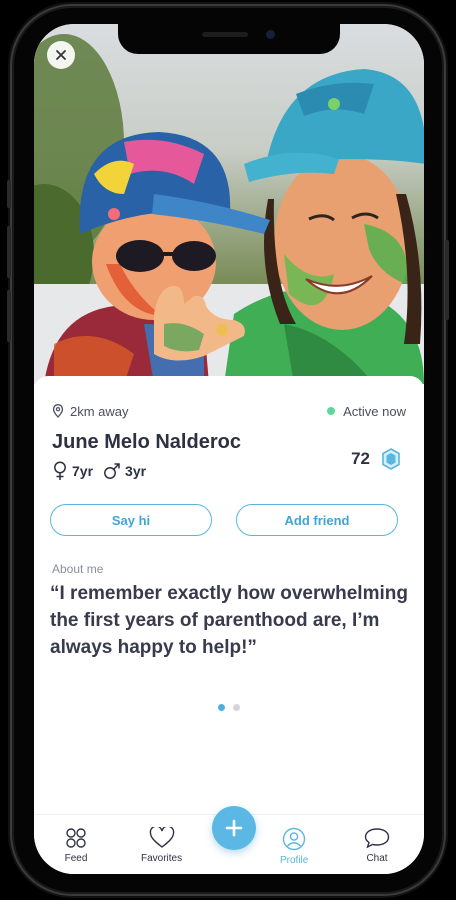  I want to click on badge-icon, so click(391, 459).